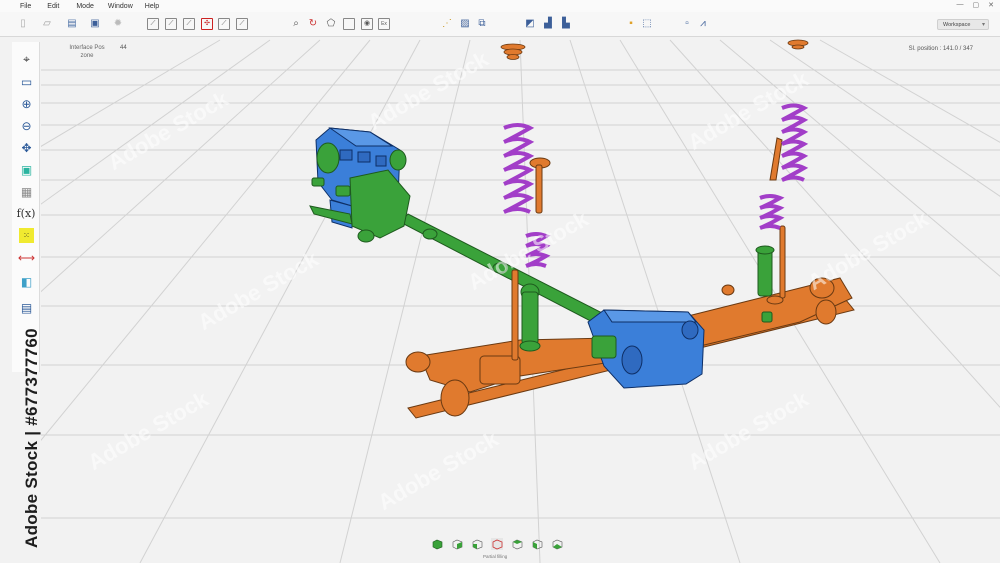 This screenshot has width=1000, height=563. What do you see at coordinates (26, 81) in the screenshot?
I see `panel-icon: ▭` at bounding box center [26, 81].